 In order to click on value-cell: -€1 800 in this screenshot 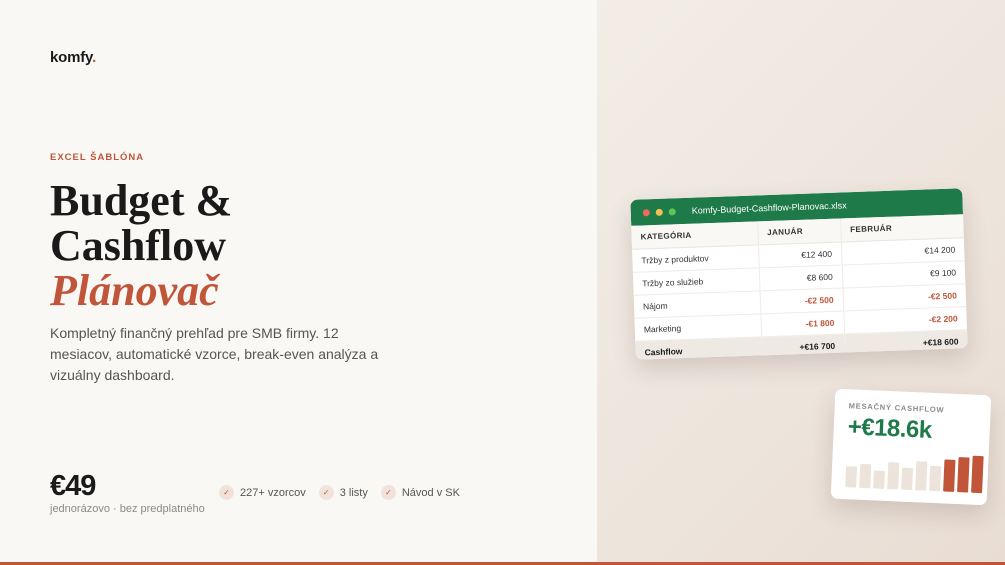, I will do `click(802, 323)`.